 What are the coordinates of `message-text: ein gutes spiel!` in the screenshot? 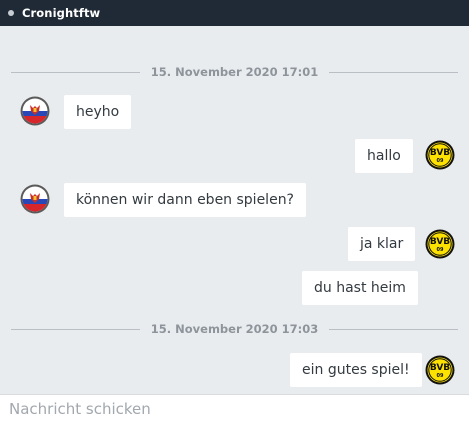 It's located at (356, 370).